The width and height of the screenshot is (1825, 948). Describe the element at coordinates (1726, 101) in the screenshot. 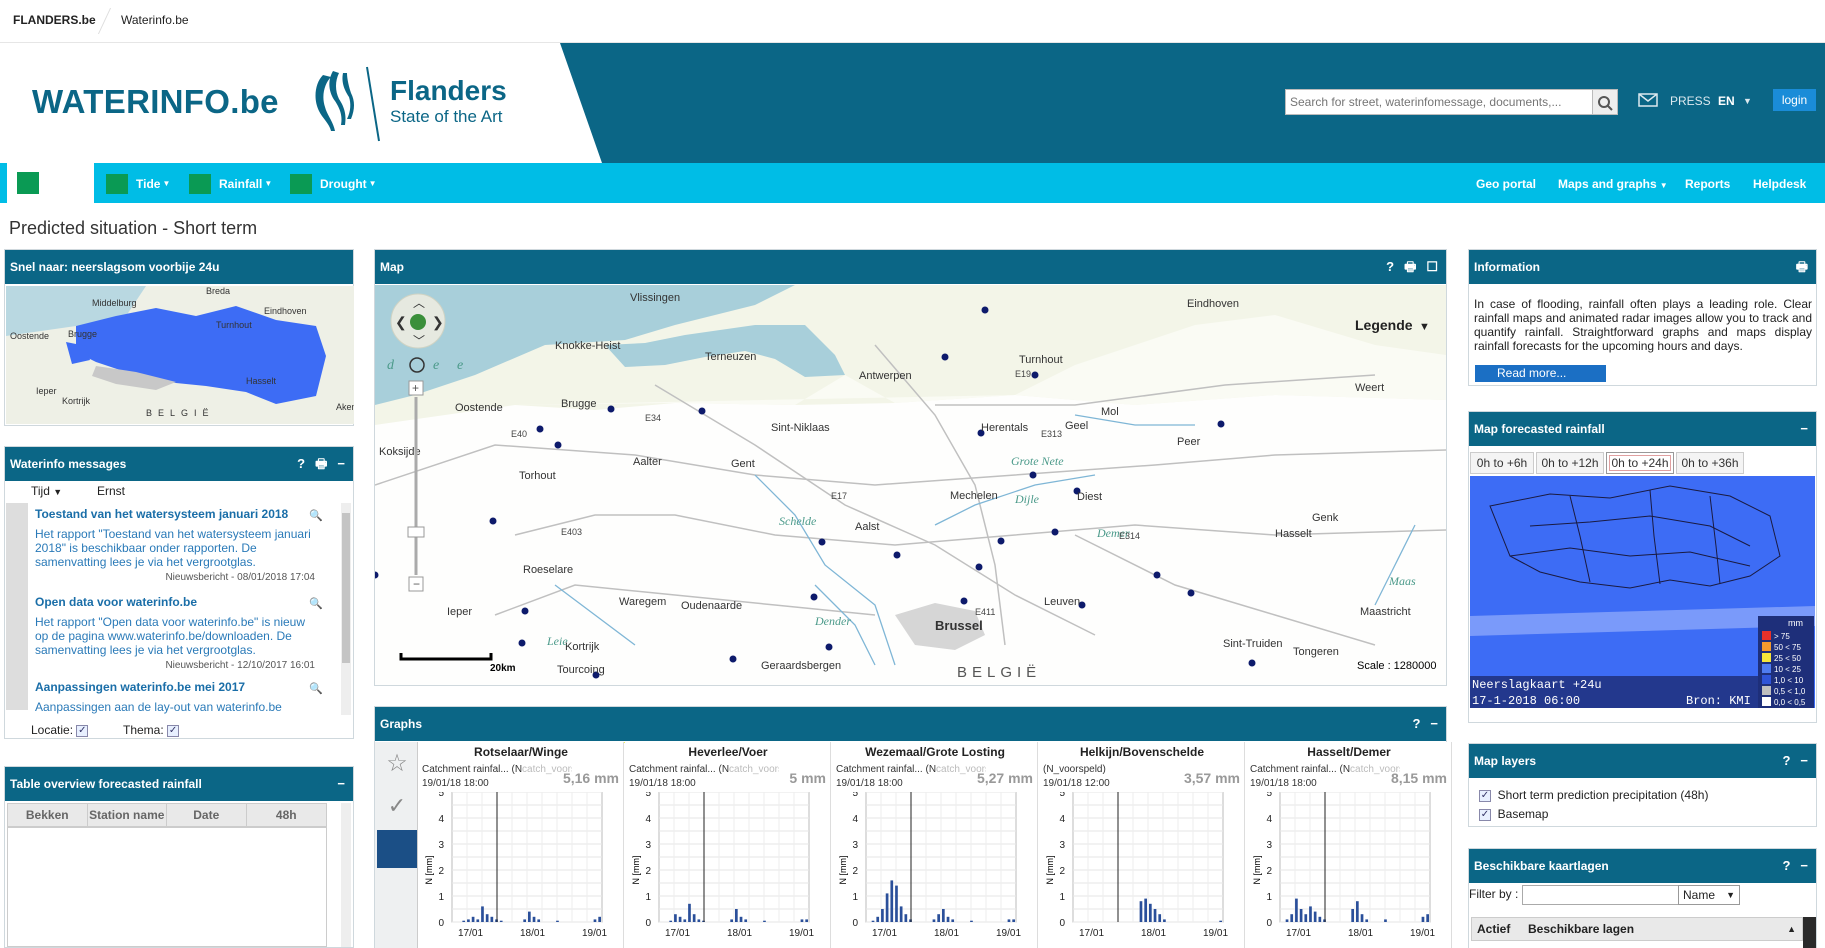

I see `language-select: EN` at that location.